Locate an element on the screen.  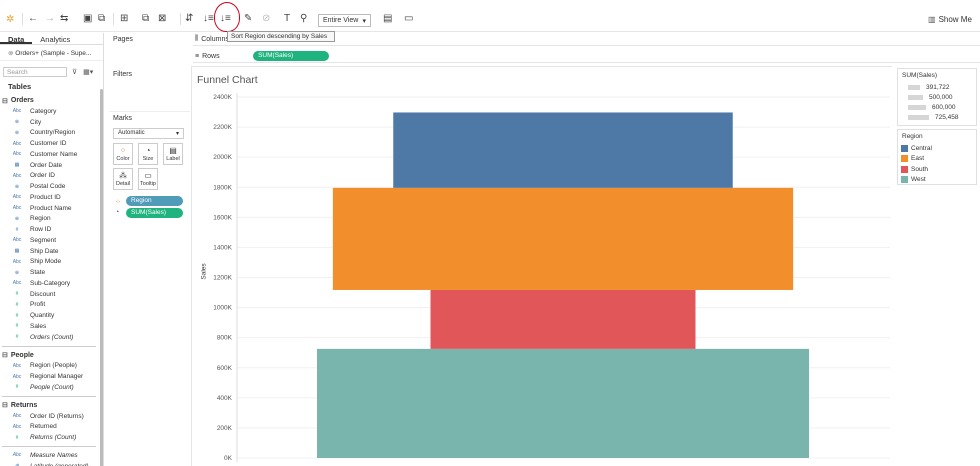
y-tick-label: 2000K is located at coordinates (222, 157).